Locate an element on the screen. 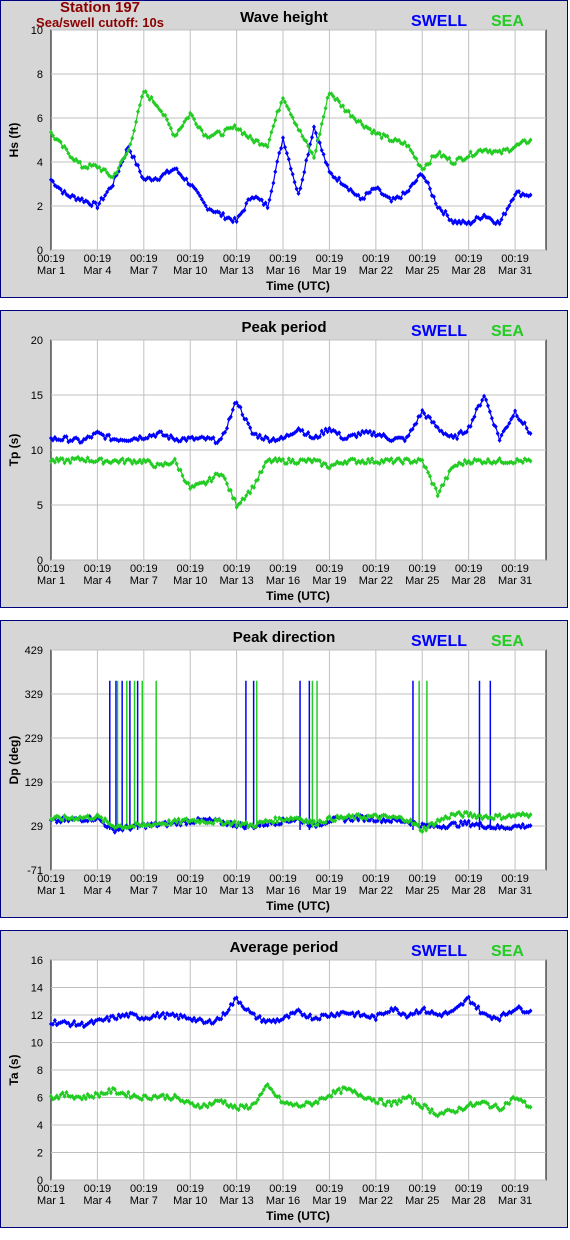  chart-title: Peak period is located at coordinates (283, 327).